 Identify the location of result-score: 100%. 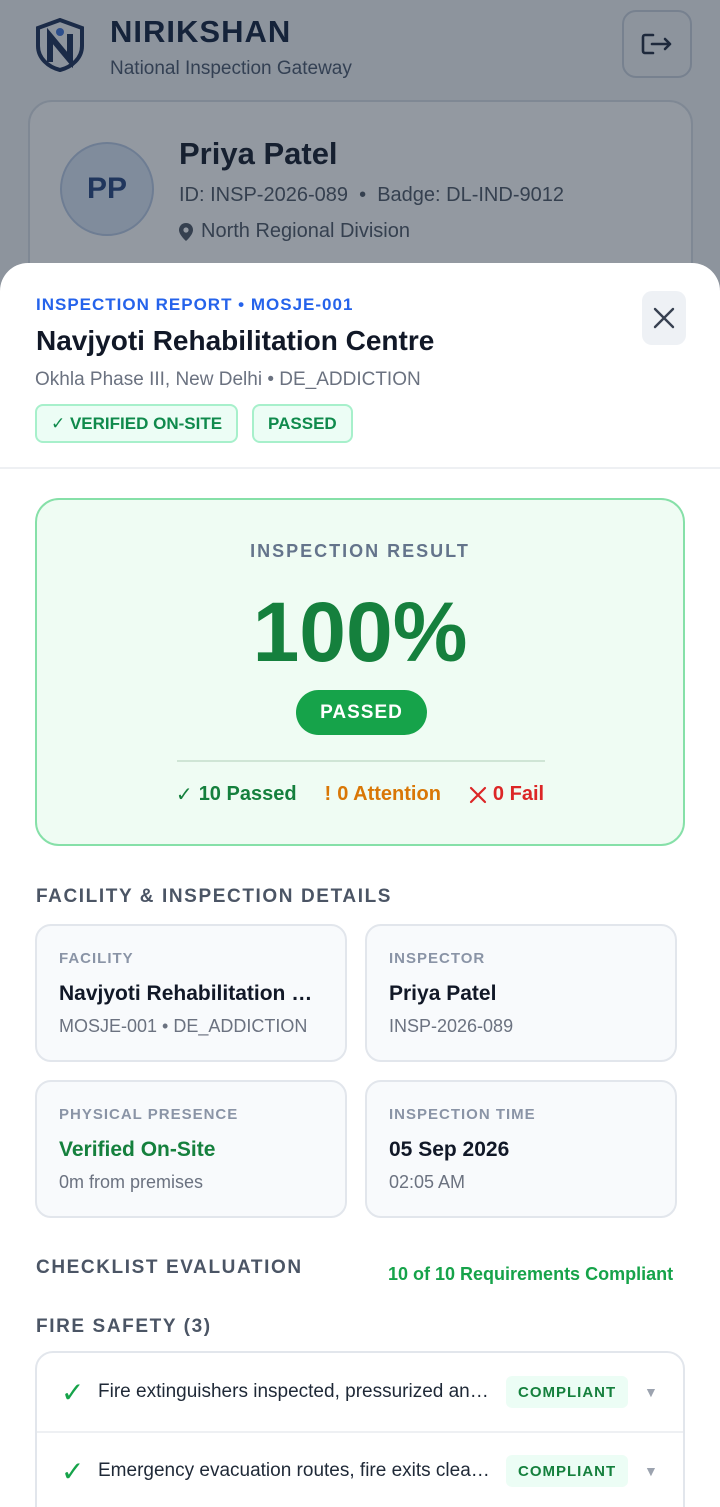
(360, 632).